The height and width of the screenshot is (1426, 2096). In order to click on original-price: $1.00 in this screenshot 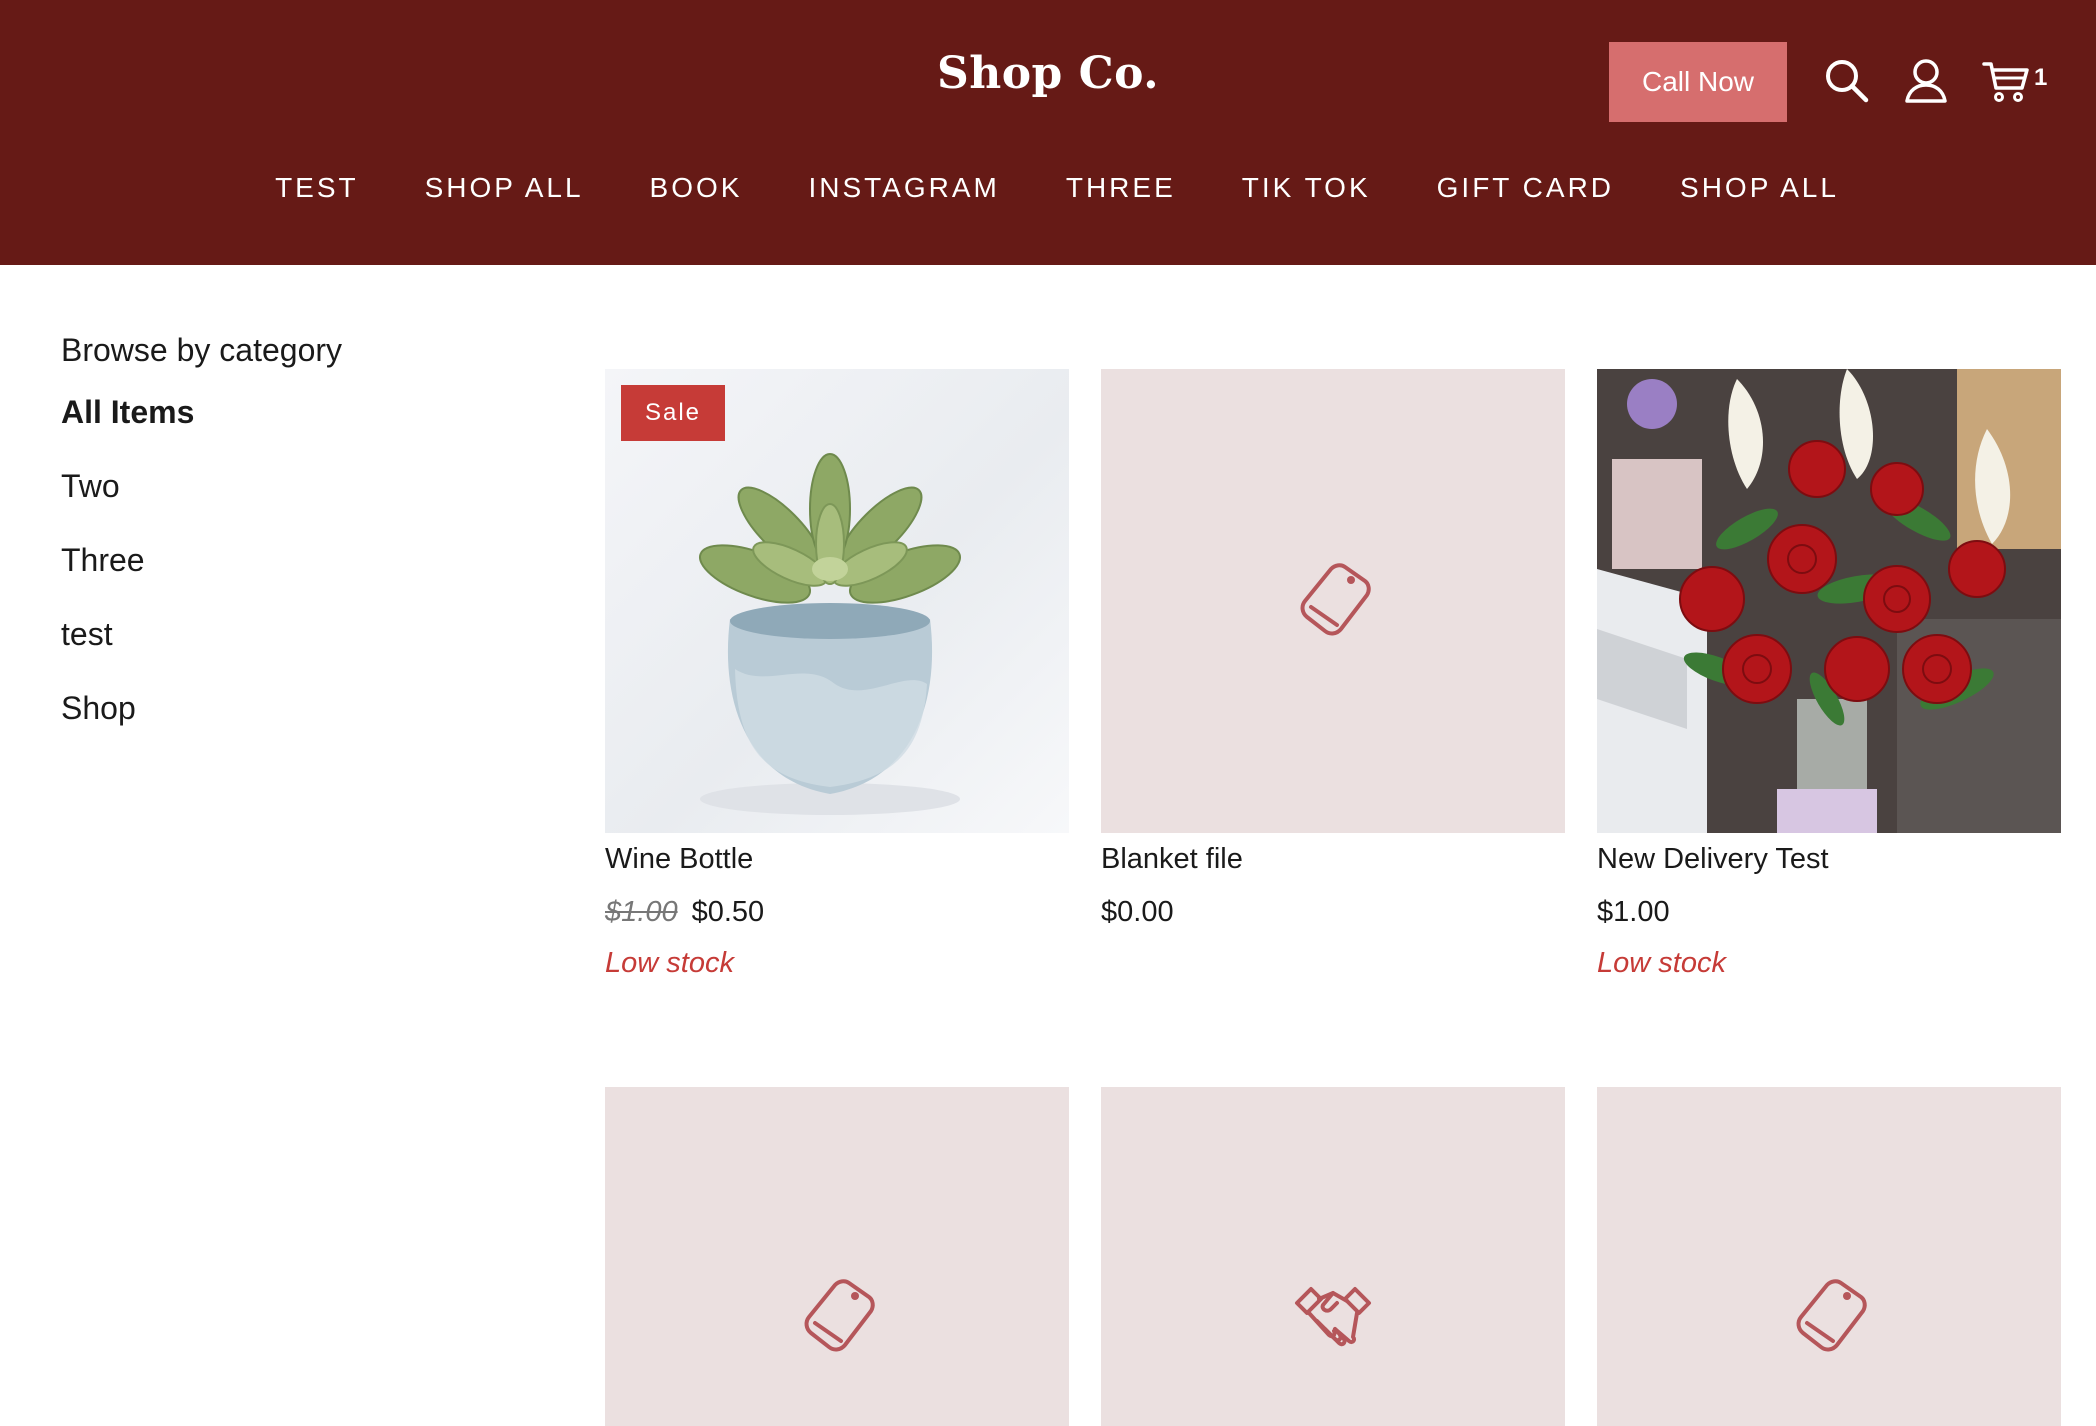, I will do `click(641, 912)`.